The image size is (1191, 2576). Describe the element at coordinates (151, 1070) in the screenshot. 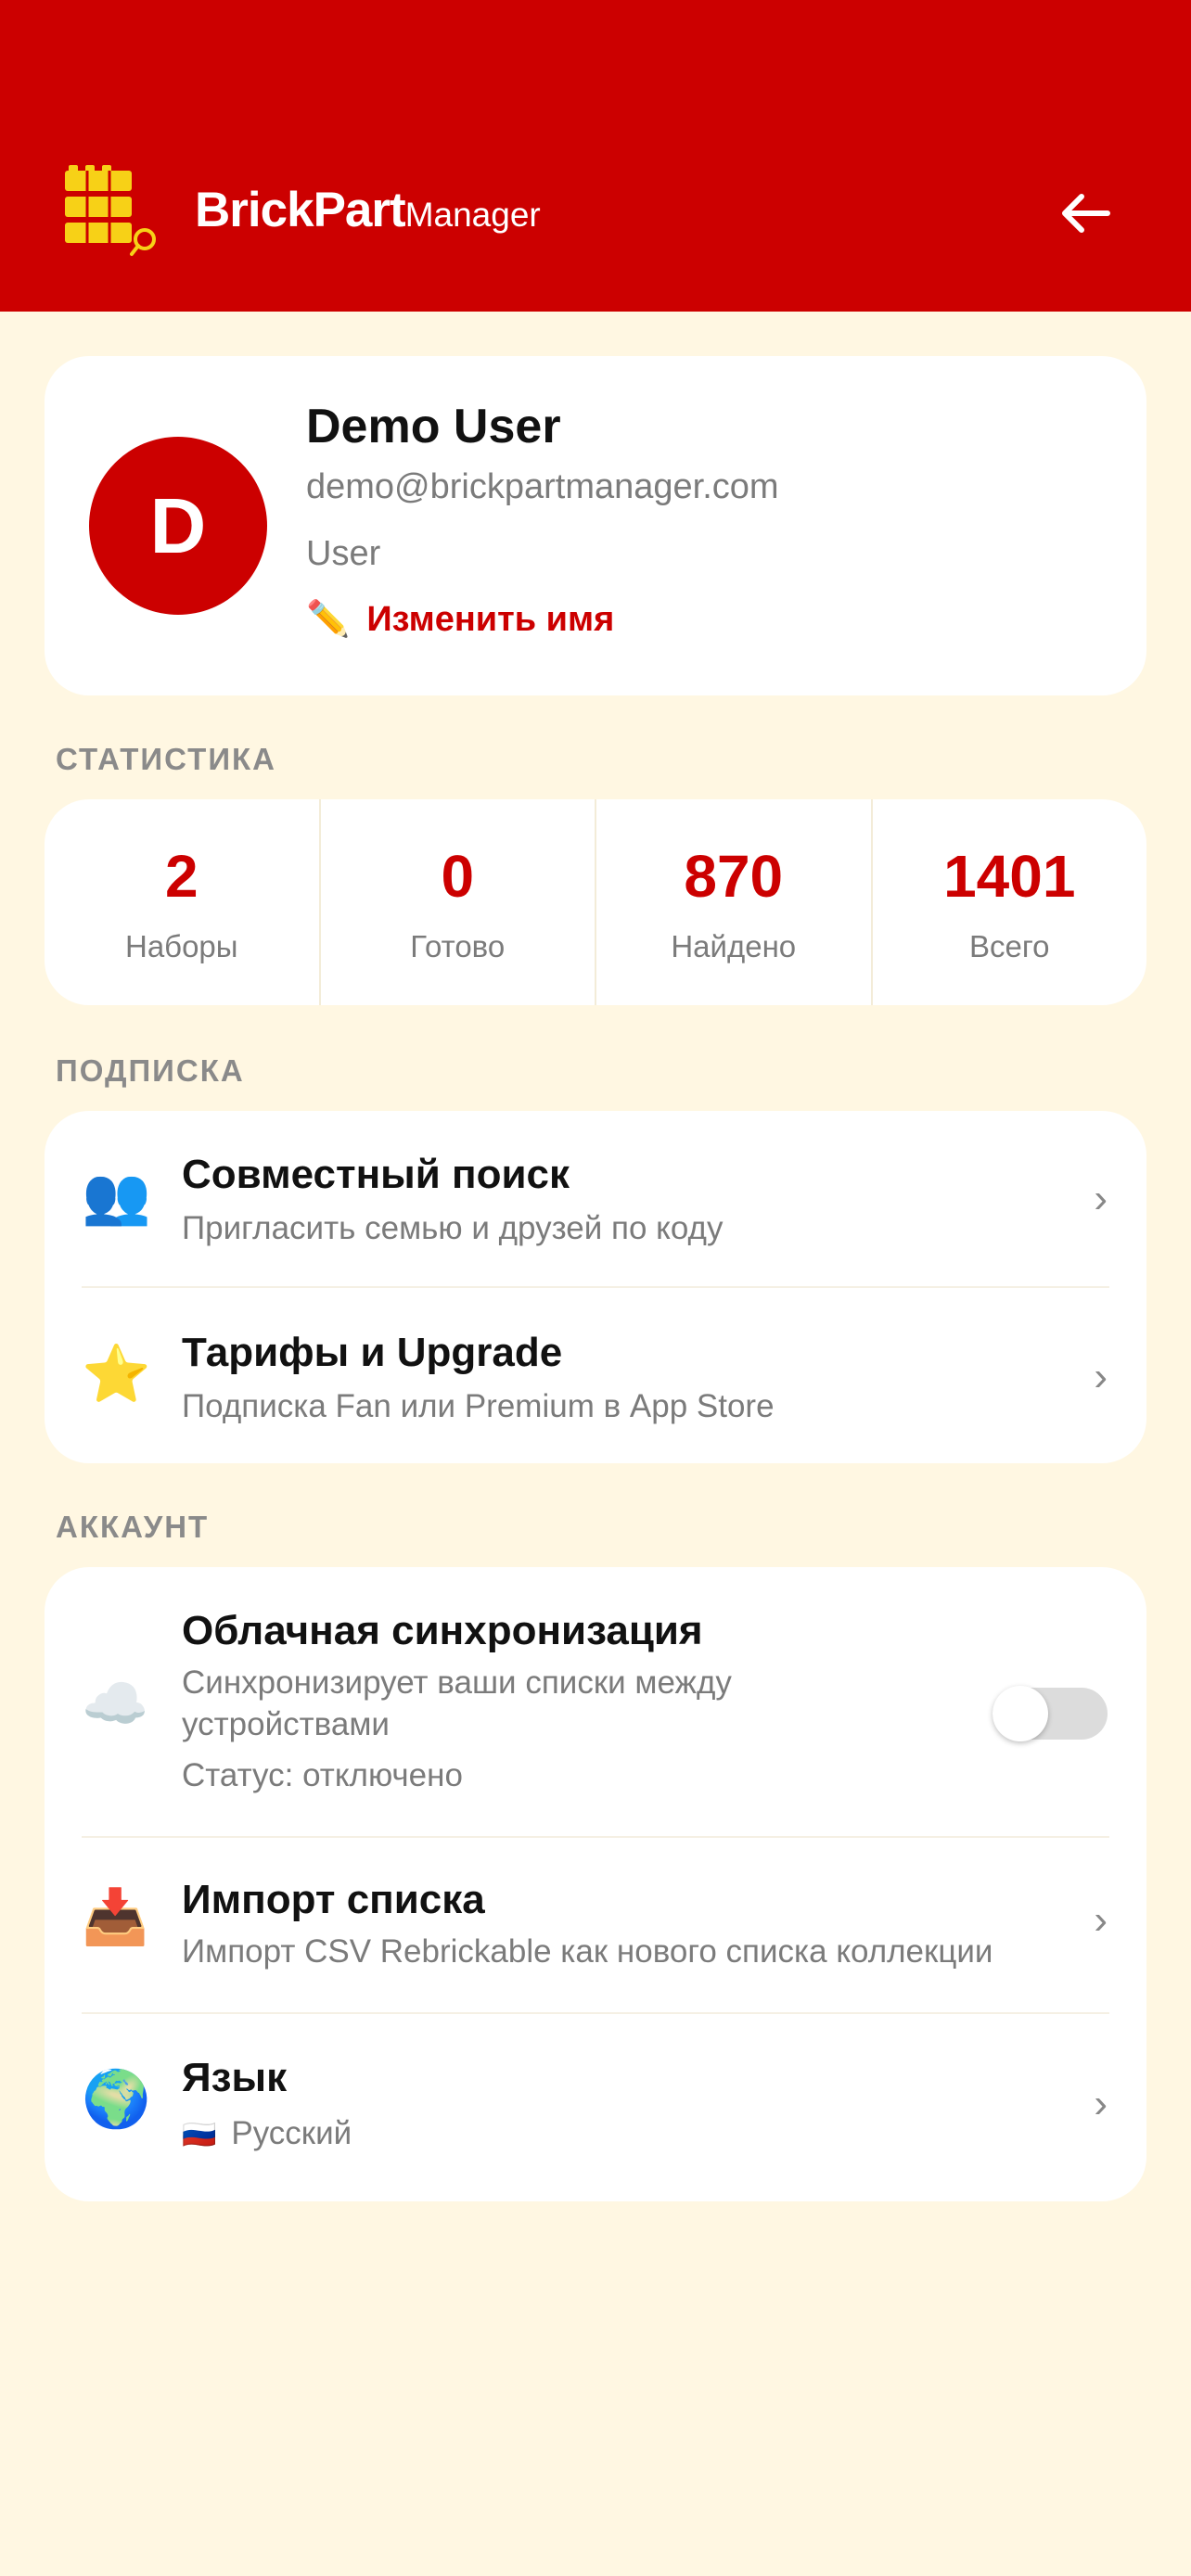

I see `section-title-subscription: ПОДПИСКА` at that location.